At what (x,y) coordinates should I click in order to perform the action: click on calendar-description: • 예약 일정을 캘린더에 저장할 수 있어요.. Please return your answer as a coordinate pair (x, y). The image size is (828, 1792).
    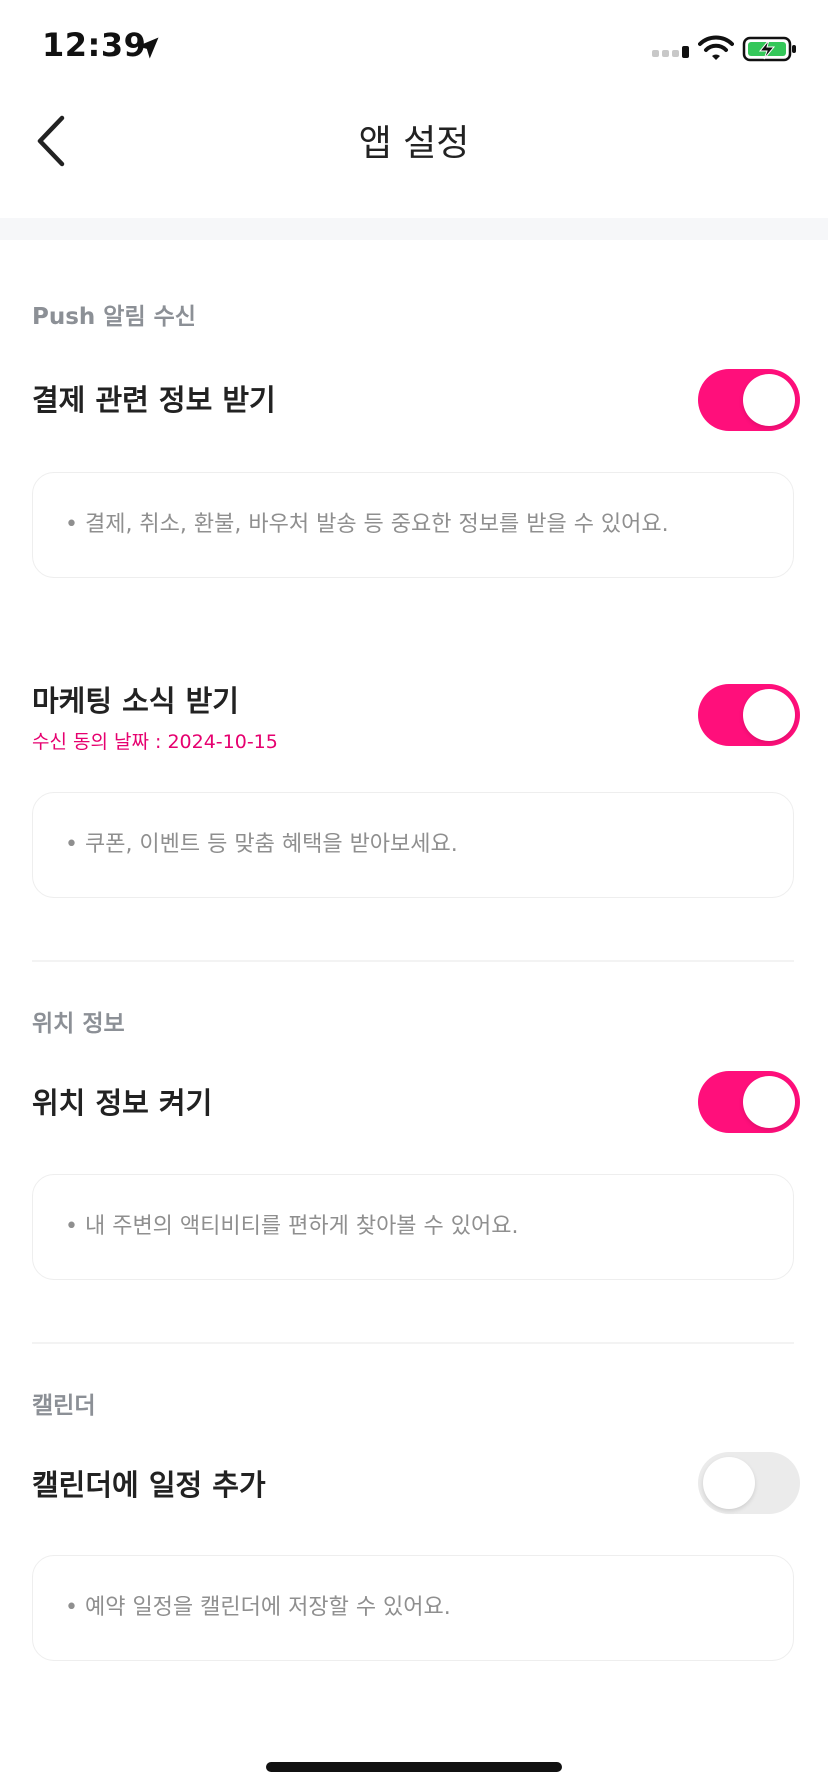
    Looking at the image, I should click on (258, 1607).